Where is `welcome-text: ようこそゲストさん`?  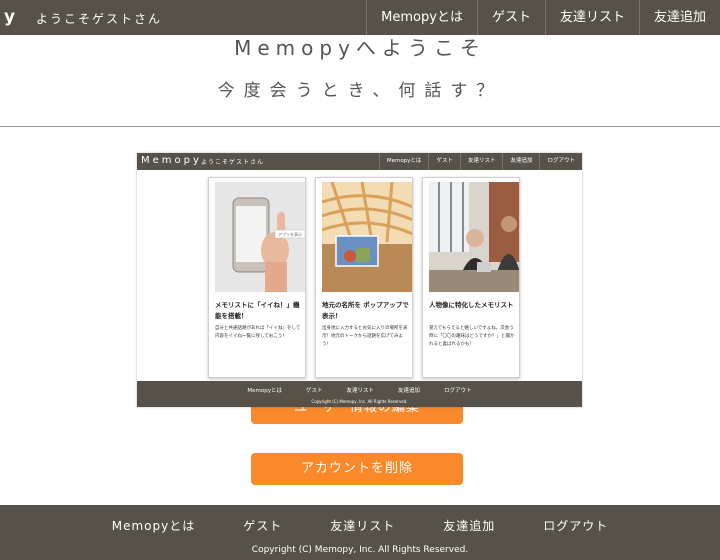 welcome-text: ようこそゲストさん is located at coordinates (99, 19).